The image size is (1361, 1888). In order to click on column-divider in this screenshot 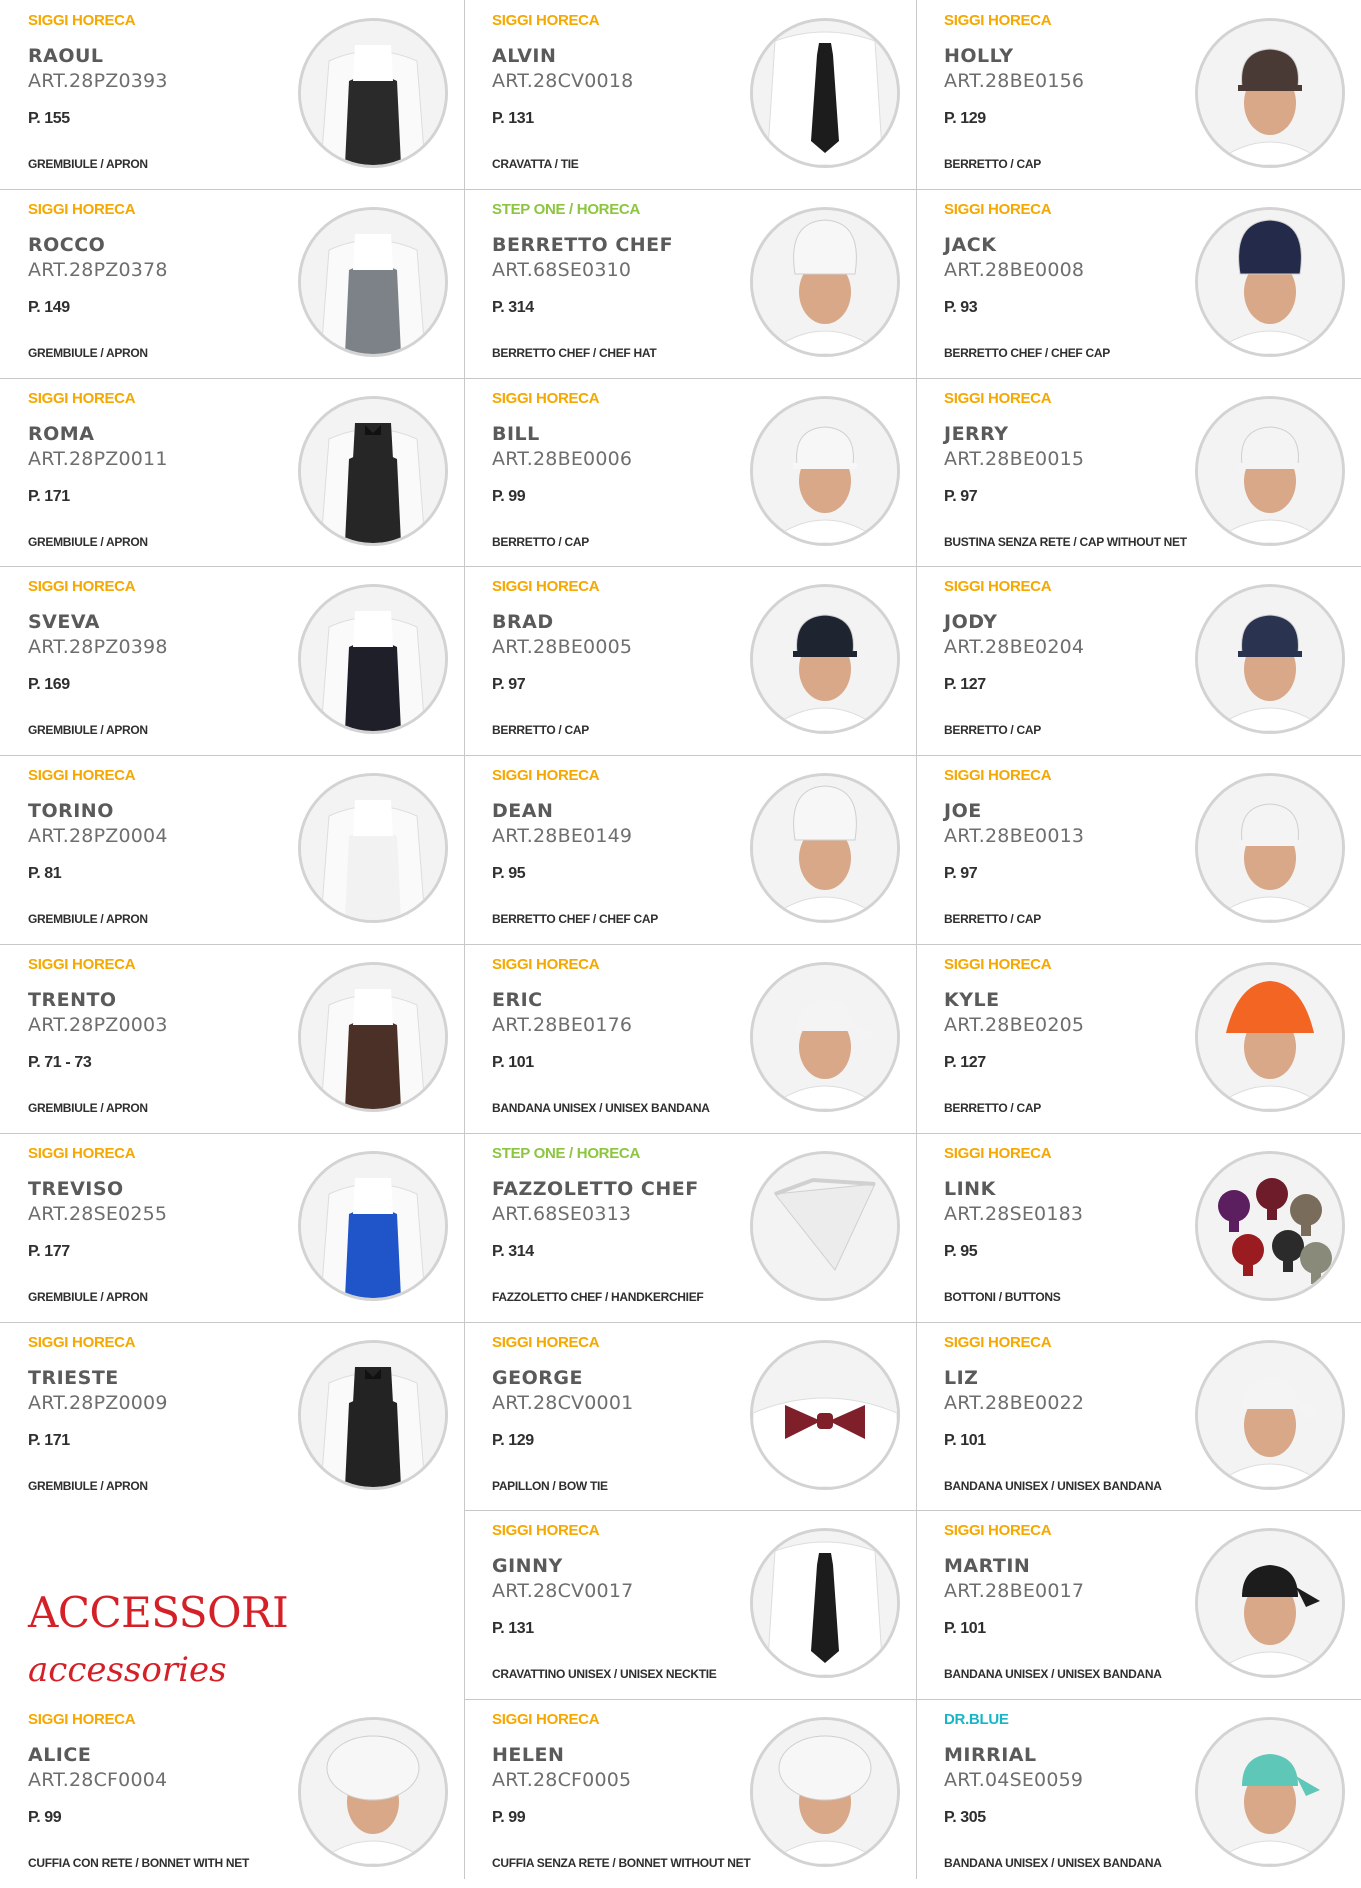, I will do `click(464, 939)`.